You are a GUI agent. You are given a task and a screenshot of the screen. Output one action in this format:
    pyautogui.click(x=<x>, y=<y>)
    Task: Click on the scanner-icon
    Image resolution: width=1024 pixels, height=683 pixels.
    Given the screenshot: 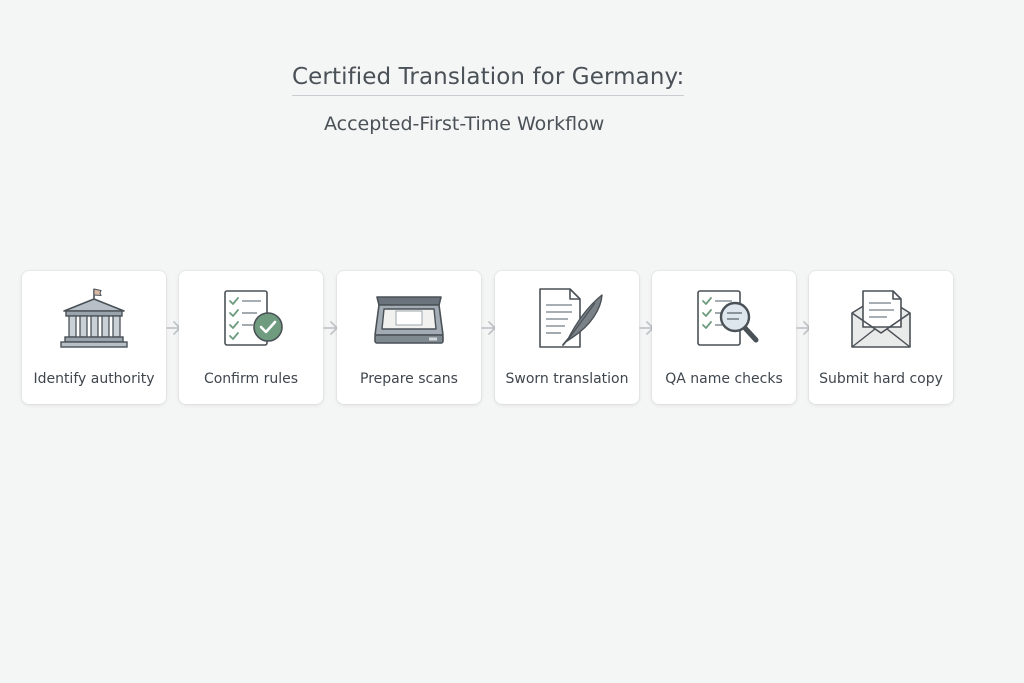 What is the action you would take?
    pyautogui.click(x=409, y=318)
    